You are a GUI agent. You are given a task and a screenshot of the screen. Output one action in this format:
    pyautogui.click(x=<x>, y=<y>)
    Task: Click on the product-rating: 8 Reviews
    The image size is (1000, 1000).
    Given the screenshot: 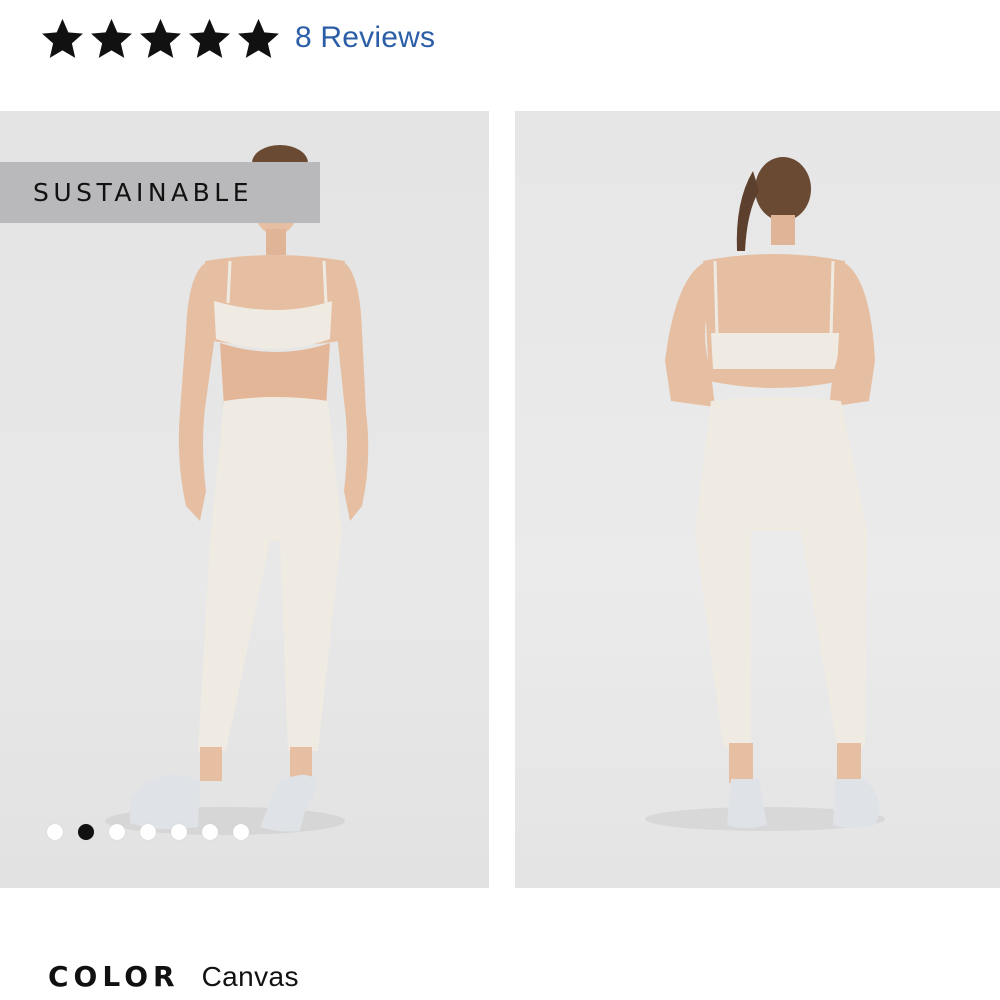 What is the action you would take?
    pyautogui.click(x=237, y=38)
    